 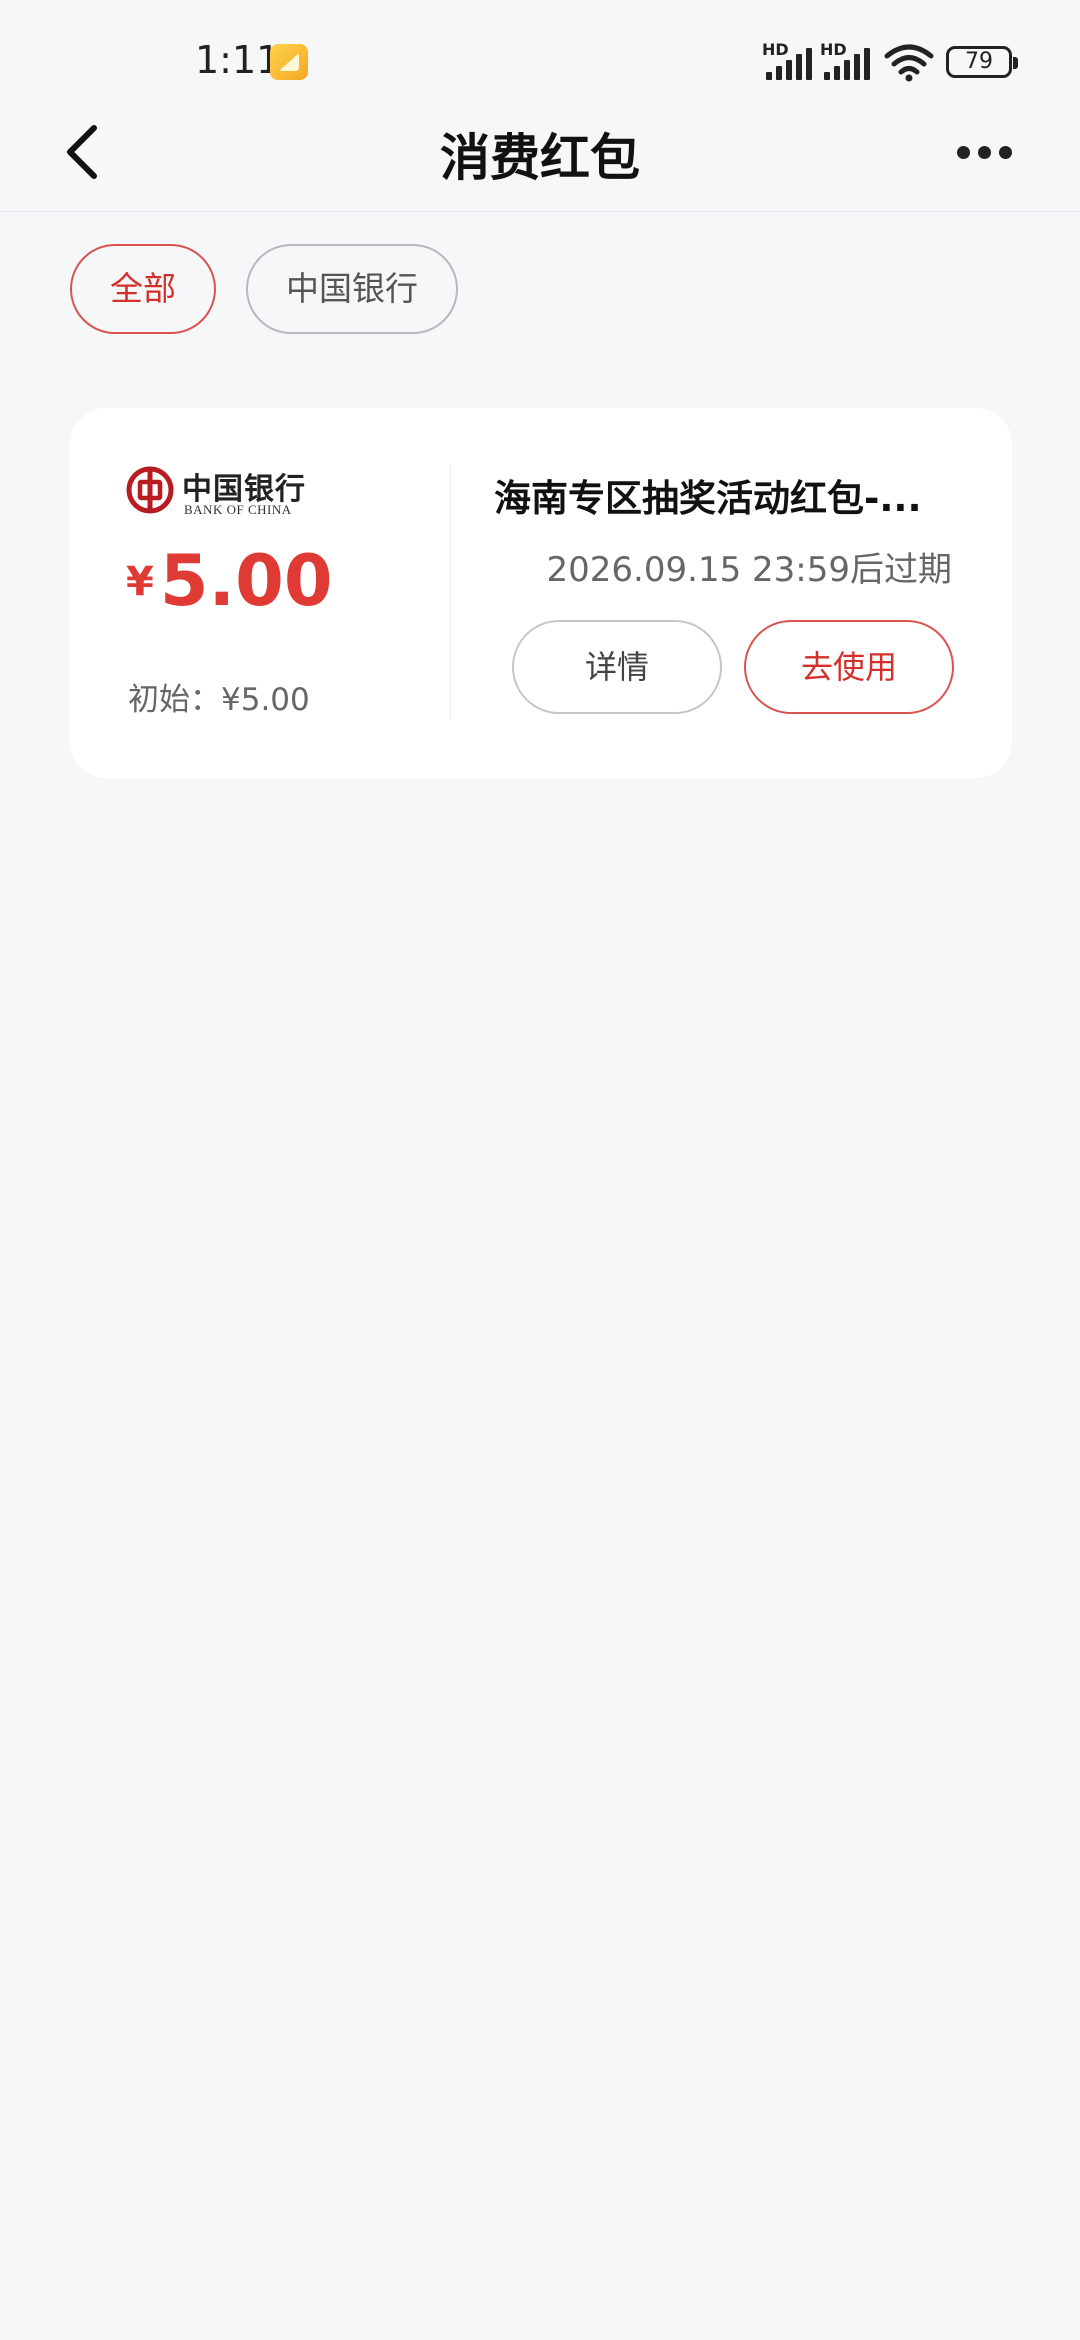 I want to click on amount-value: 5.00, so click(x=246, y=581).